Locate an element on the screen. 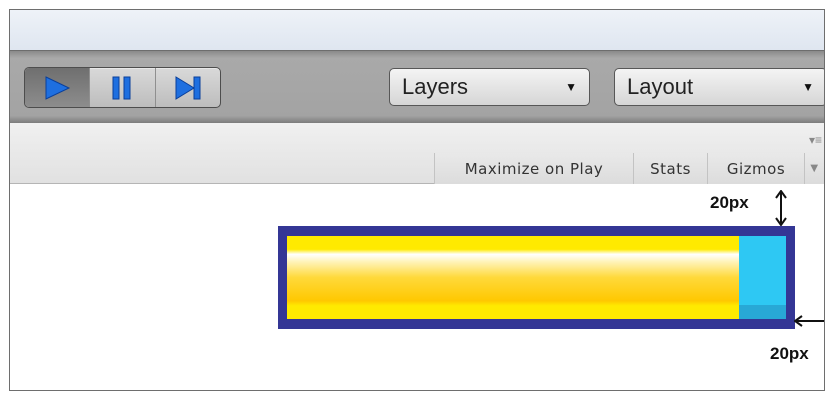 The height and width of the screenshot is (394, 827). health-bar-fill is located at coordinates (513, 277).